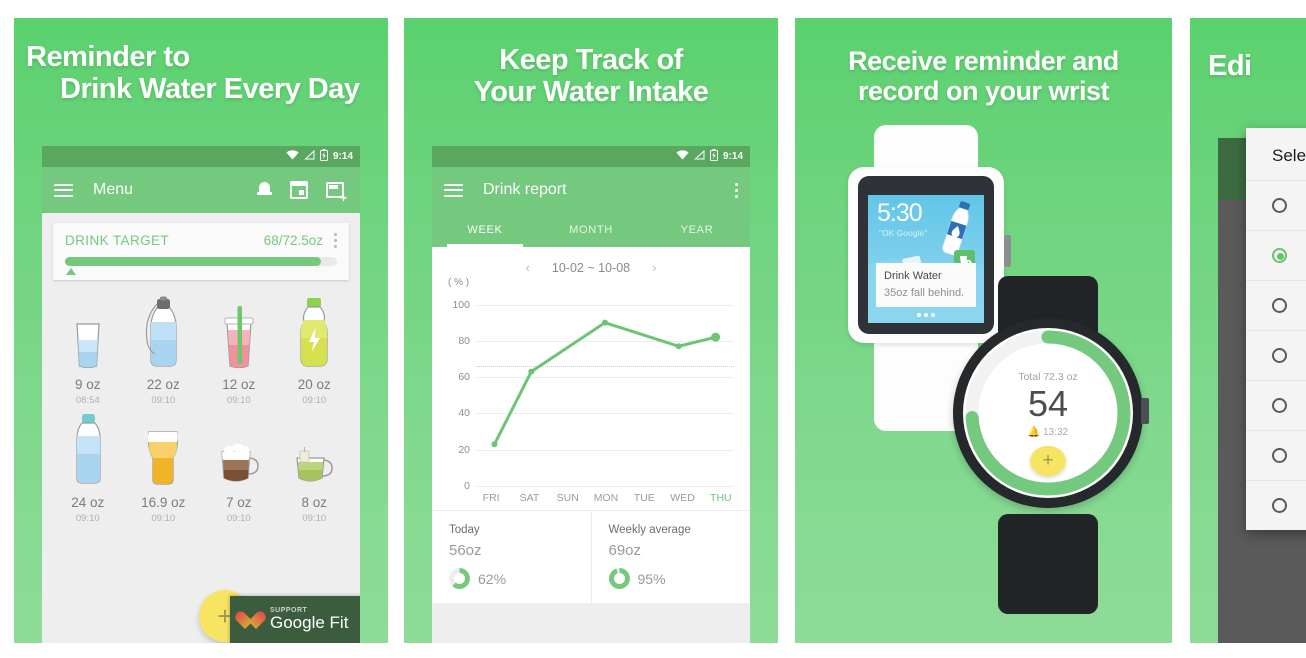 The height and width of the screenshot is (658, 1306). I want to click on chart-data-point, so click(494, 444).